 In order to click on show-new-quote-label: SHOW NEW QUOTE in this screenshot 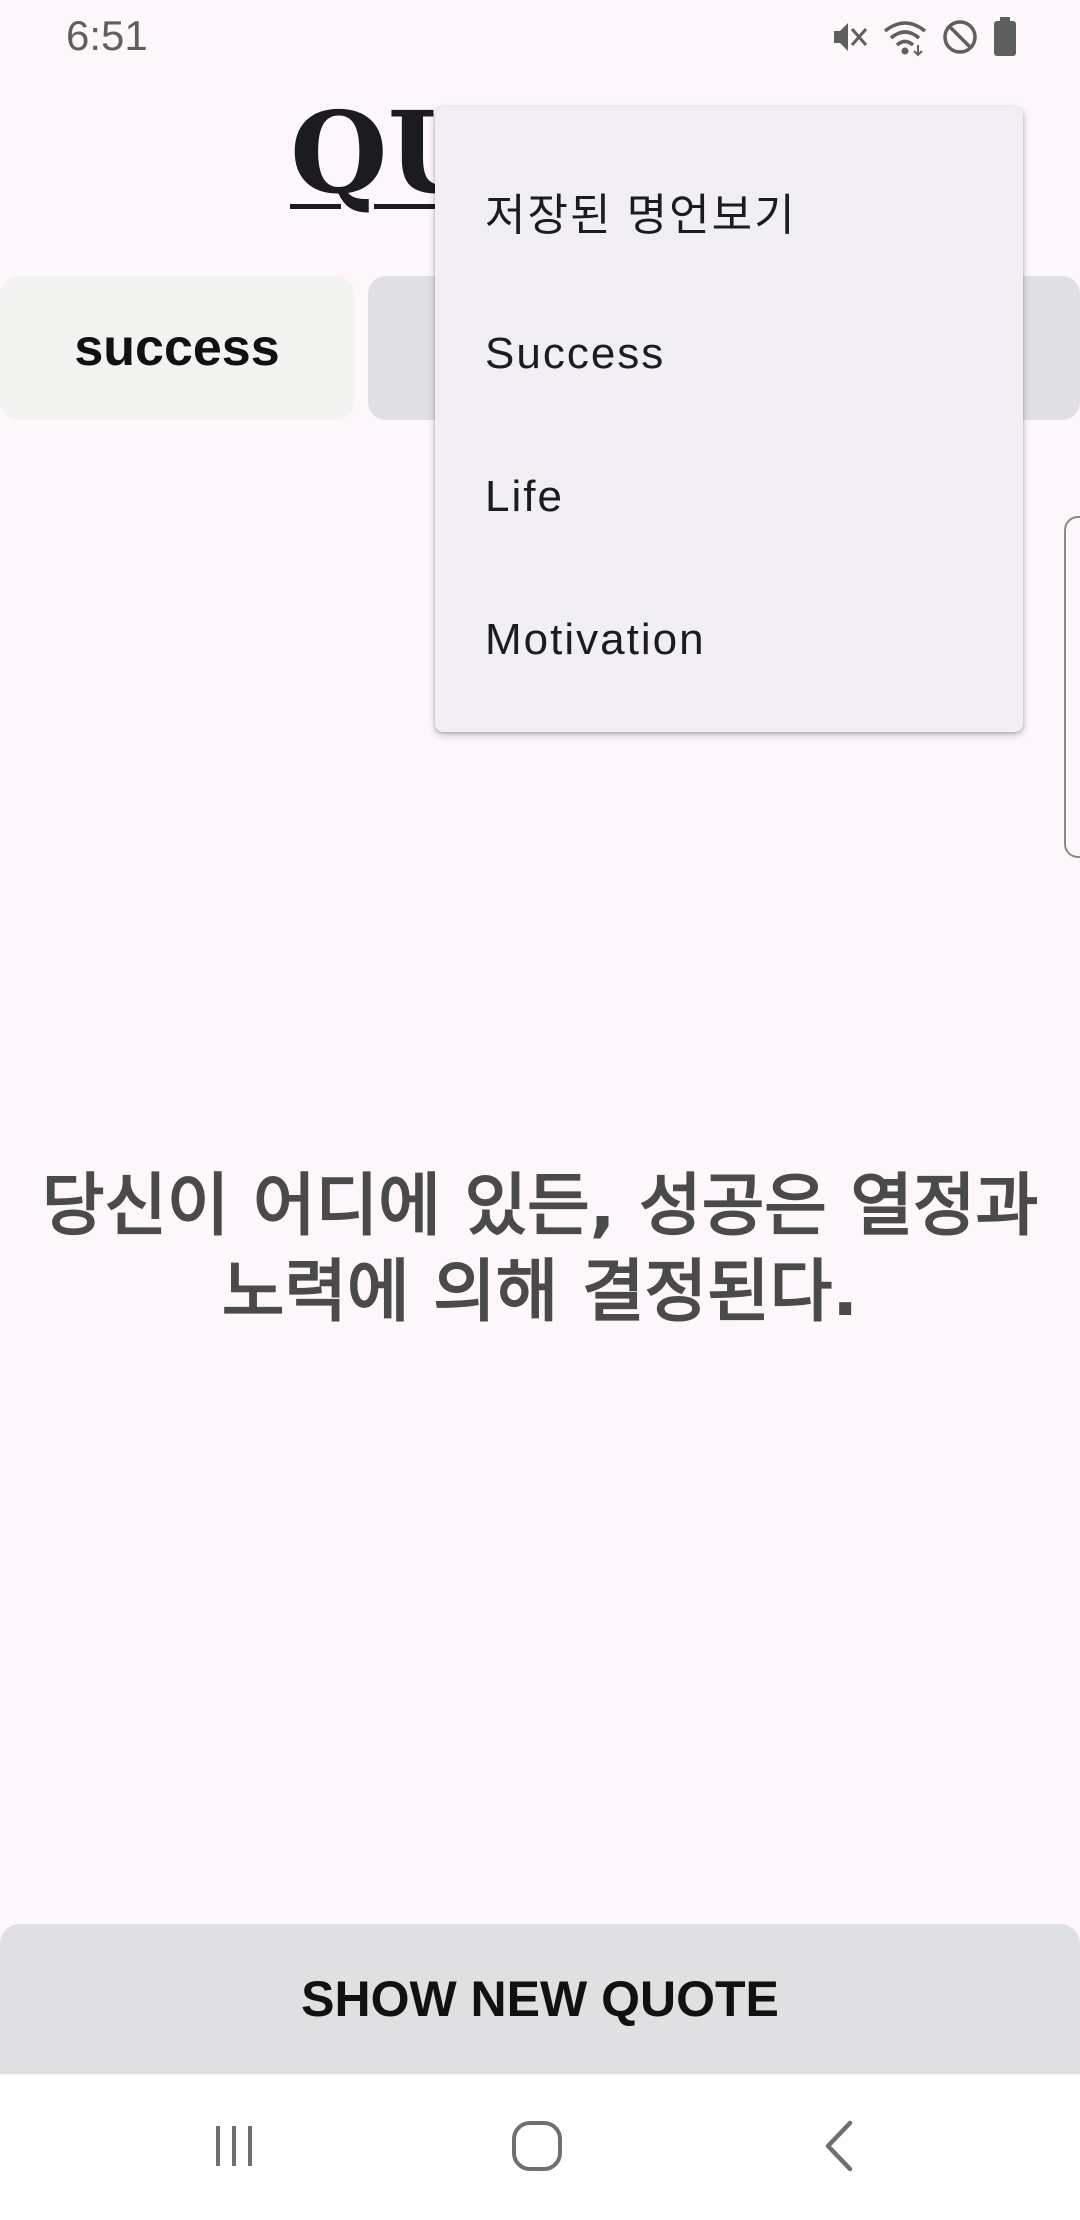, I will do `click(540, 1999)`.